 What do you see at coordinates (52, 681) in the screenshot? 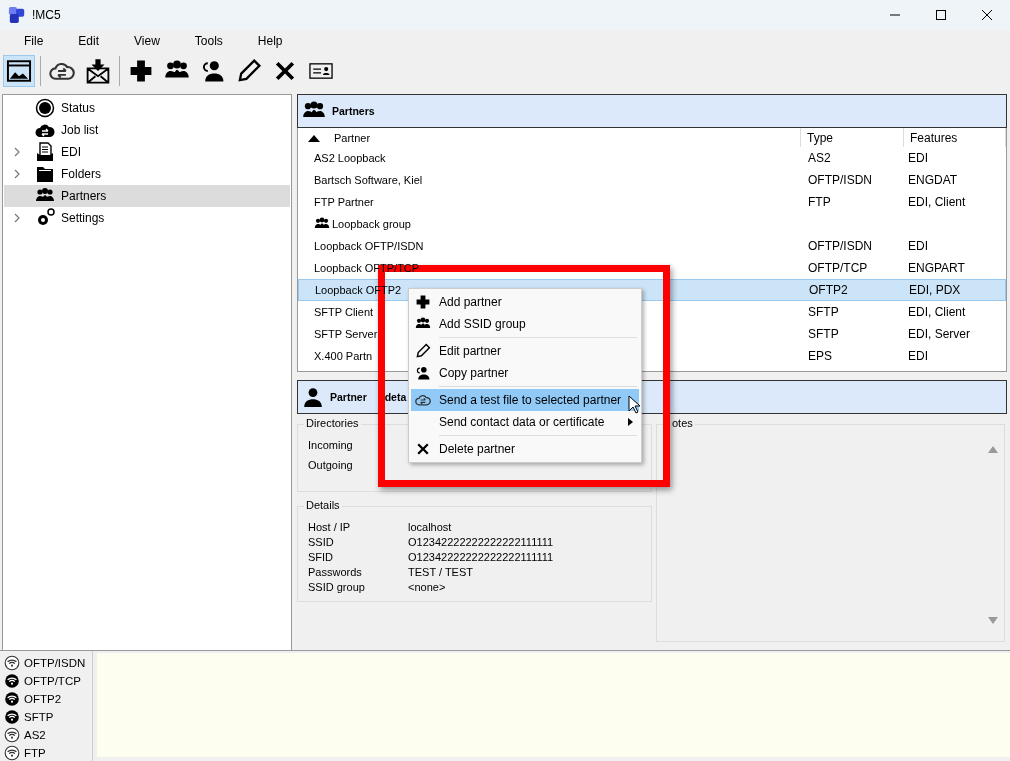
I see `connection-label: OFTP/TCP` at bounding box center [52, 681].